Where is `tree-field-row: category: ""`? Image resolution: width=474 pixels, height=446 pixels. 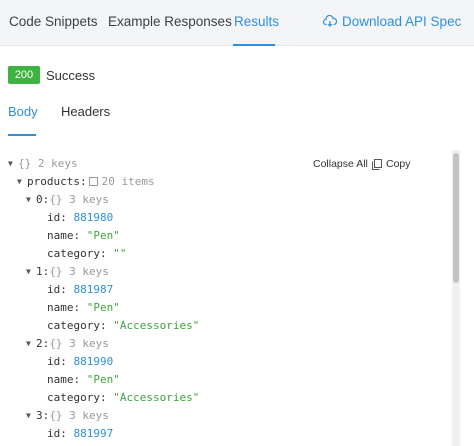 tree-field-row: category: "" is located at coordinates (86, 254).